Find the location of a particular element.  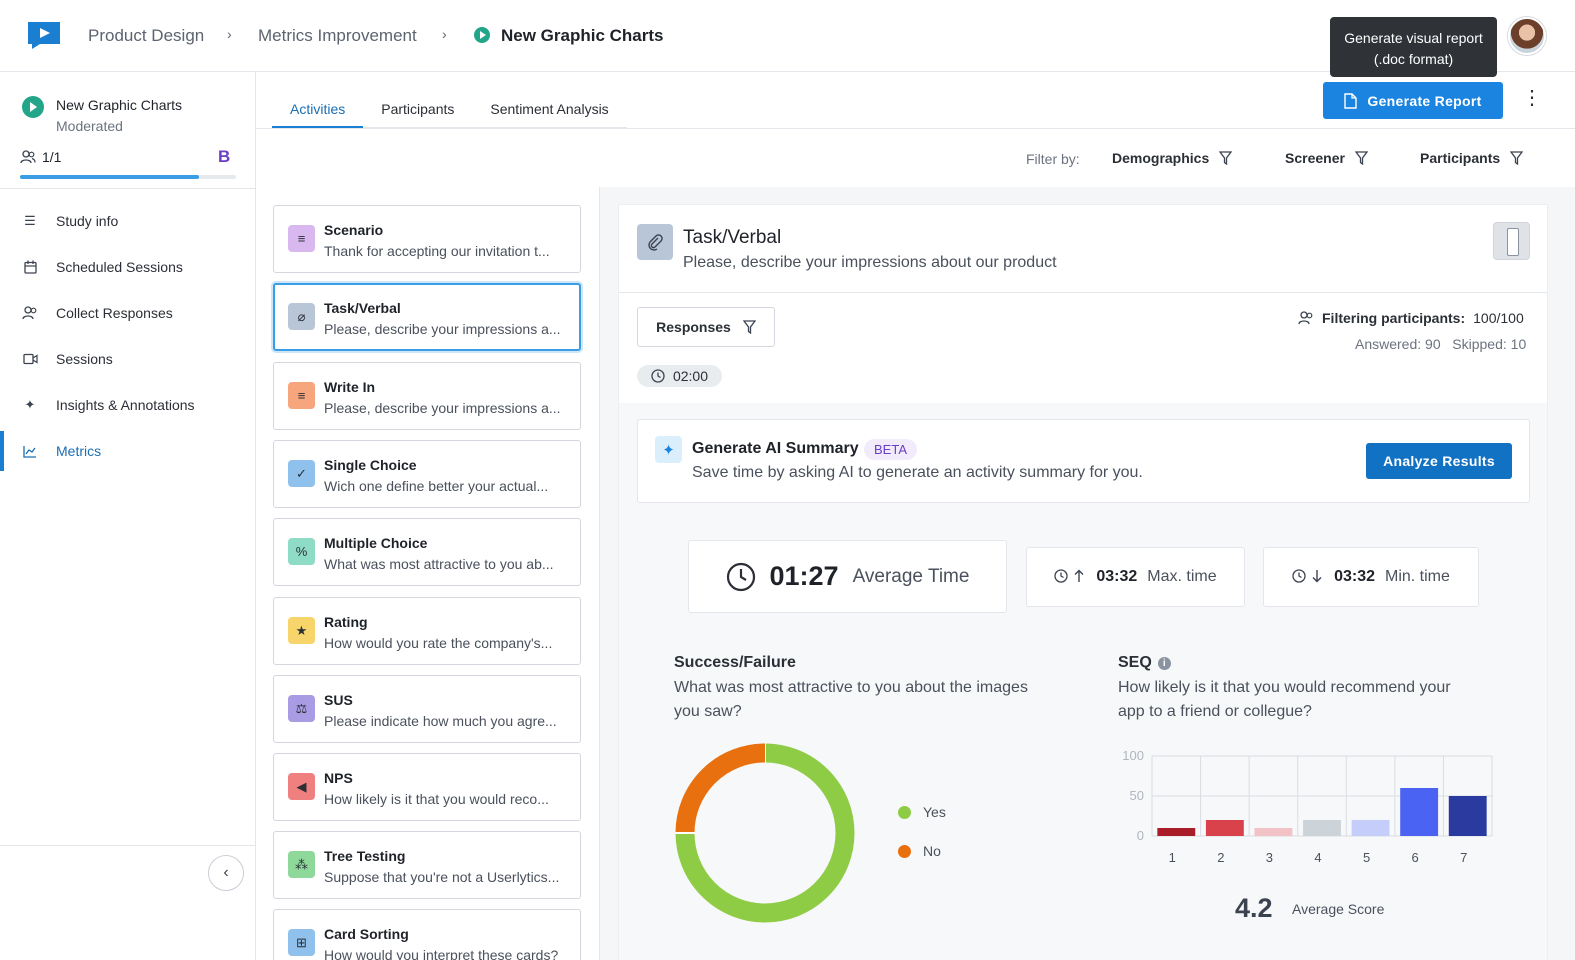

time-limit-value: 02:00 is located at coordinates (690, 376).